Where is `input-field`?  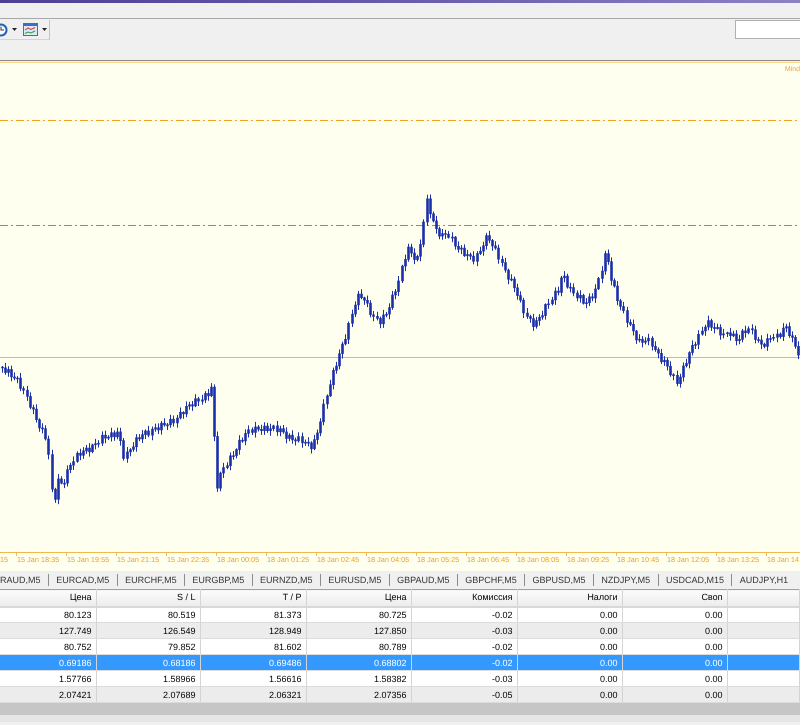
input-field is located at coordinates (767, 29).